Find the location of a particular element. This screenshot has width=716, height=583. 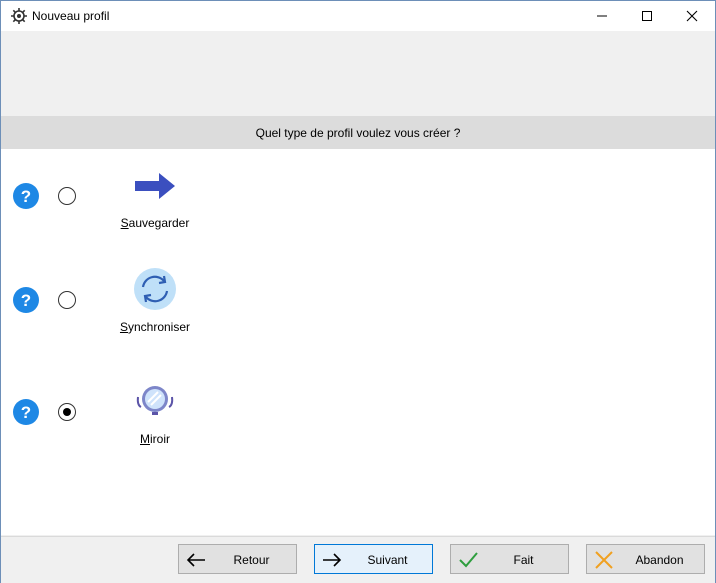

gear-app-icon is located at coordinates (19, 16).